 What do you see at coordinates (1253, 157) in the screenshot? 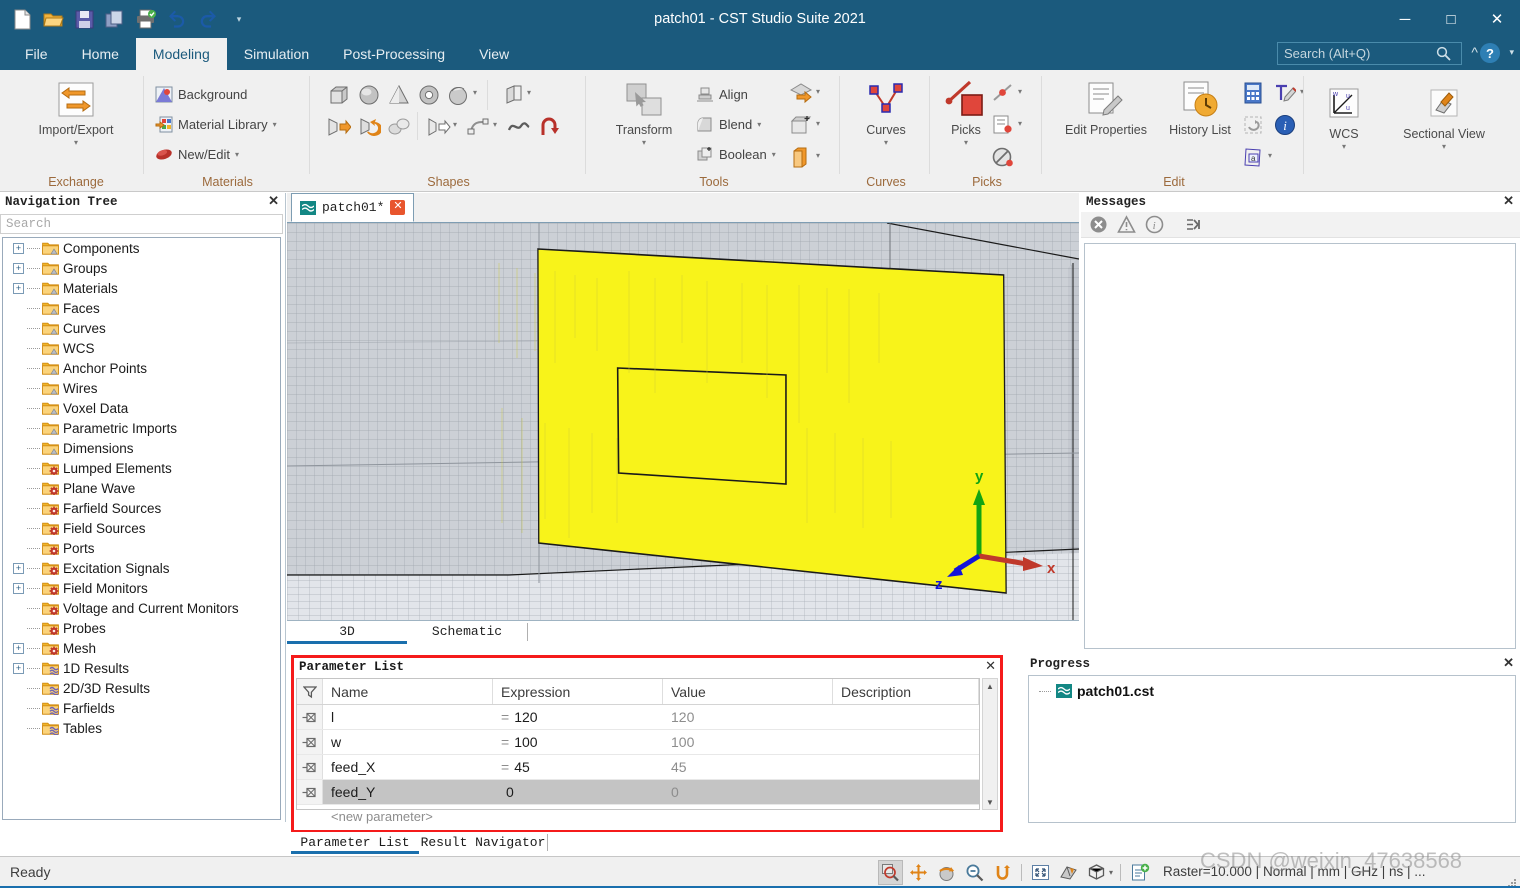
I see `local-modify-icon: a` at bounding box center [1253, 157].